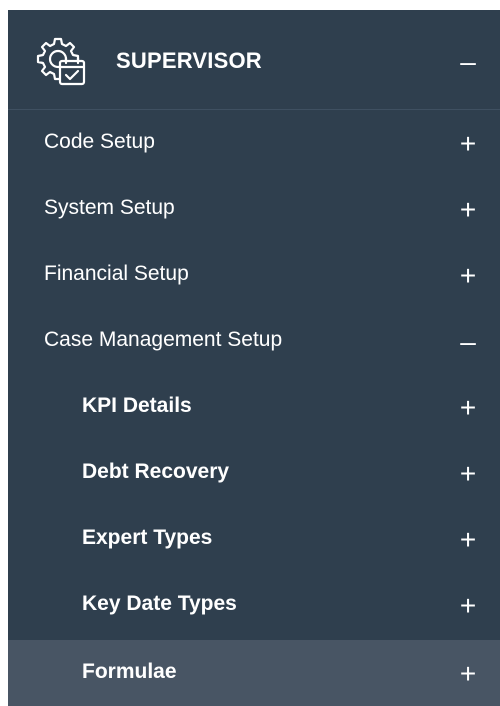  I want to click on menu-item-label: Debt Recovery, so click(156, 471).